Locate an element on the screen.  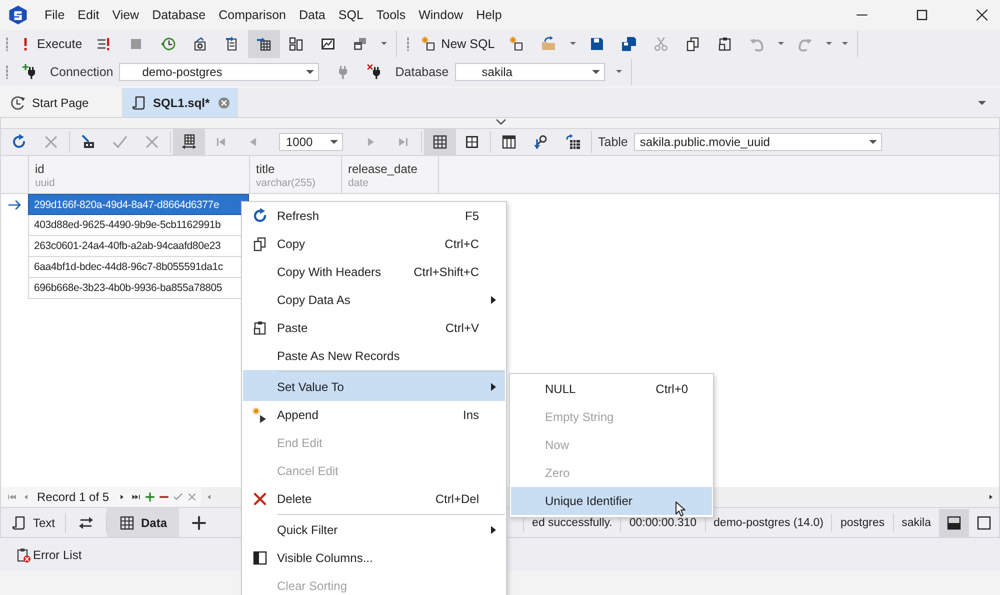
database-combo: sakila is located at coordinates (529, 72).